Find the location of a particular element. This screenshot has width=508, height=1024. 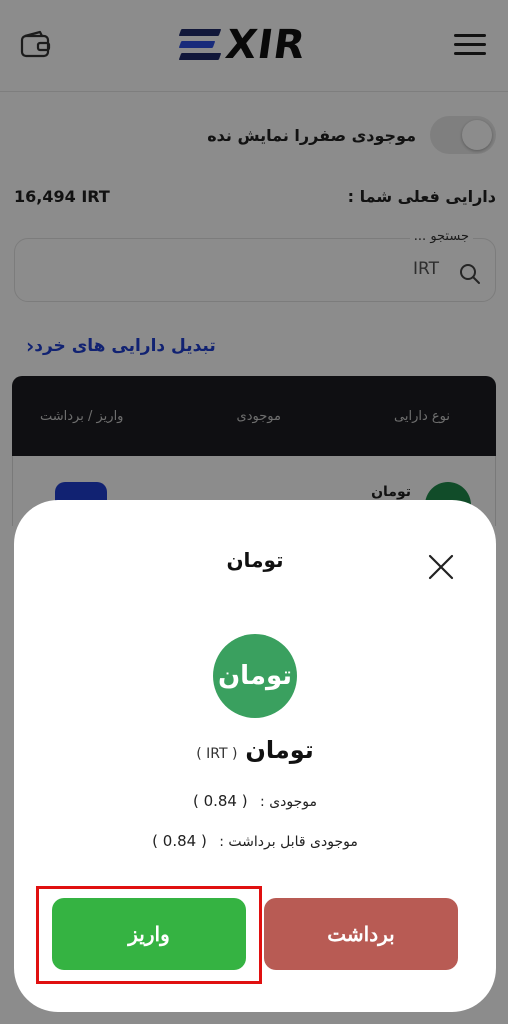

coin-logo-text: تومان is located at coordinates (255, 676).